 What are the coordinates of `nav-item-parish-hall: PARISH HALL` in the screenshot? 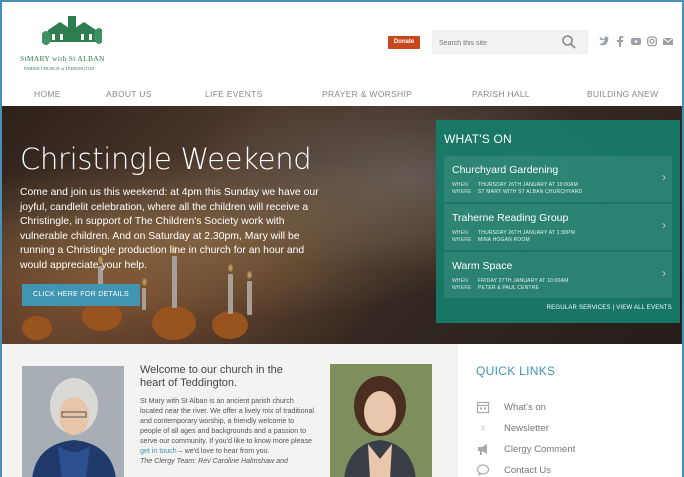 It's located at (501, 94).